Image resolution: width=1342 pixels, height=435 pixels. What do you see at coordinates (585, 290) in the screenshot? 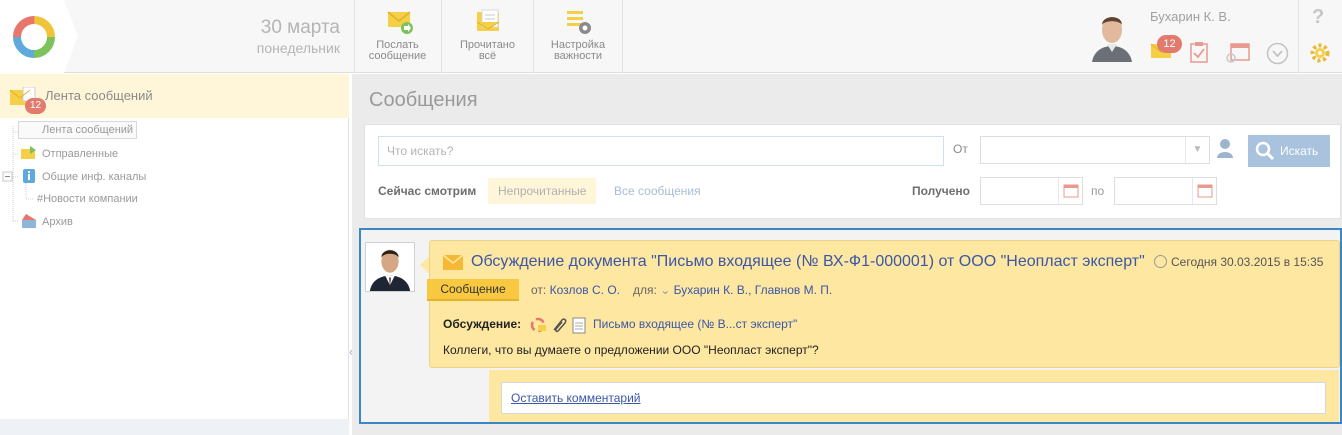
I see `sender-link: Козлов С. О.` at bounding box center [585, 290].